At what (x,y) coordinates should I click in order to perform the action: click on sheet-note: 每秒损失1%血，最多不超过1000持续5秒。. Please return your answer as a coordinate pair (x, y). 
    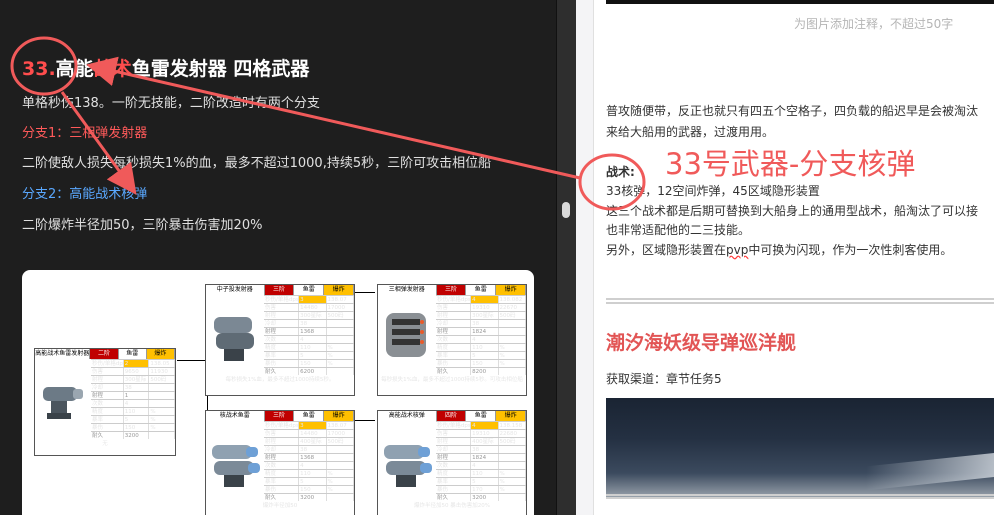
    Looking at the image, I should click on (280, 380).